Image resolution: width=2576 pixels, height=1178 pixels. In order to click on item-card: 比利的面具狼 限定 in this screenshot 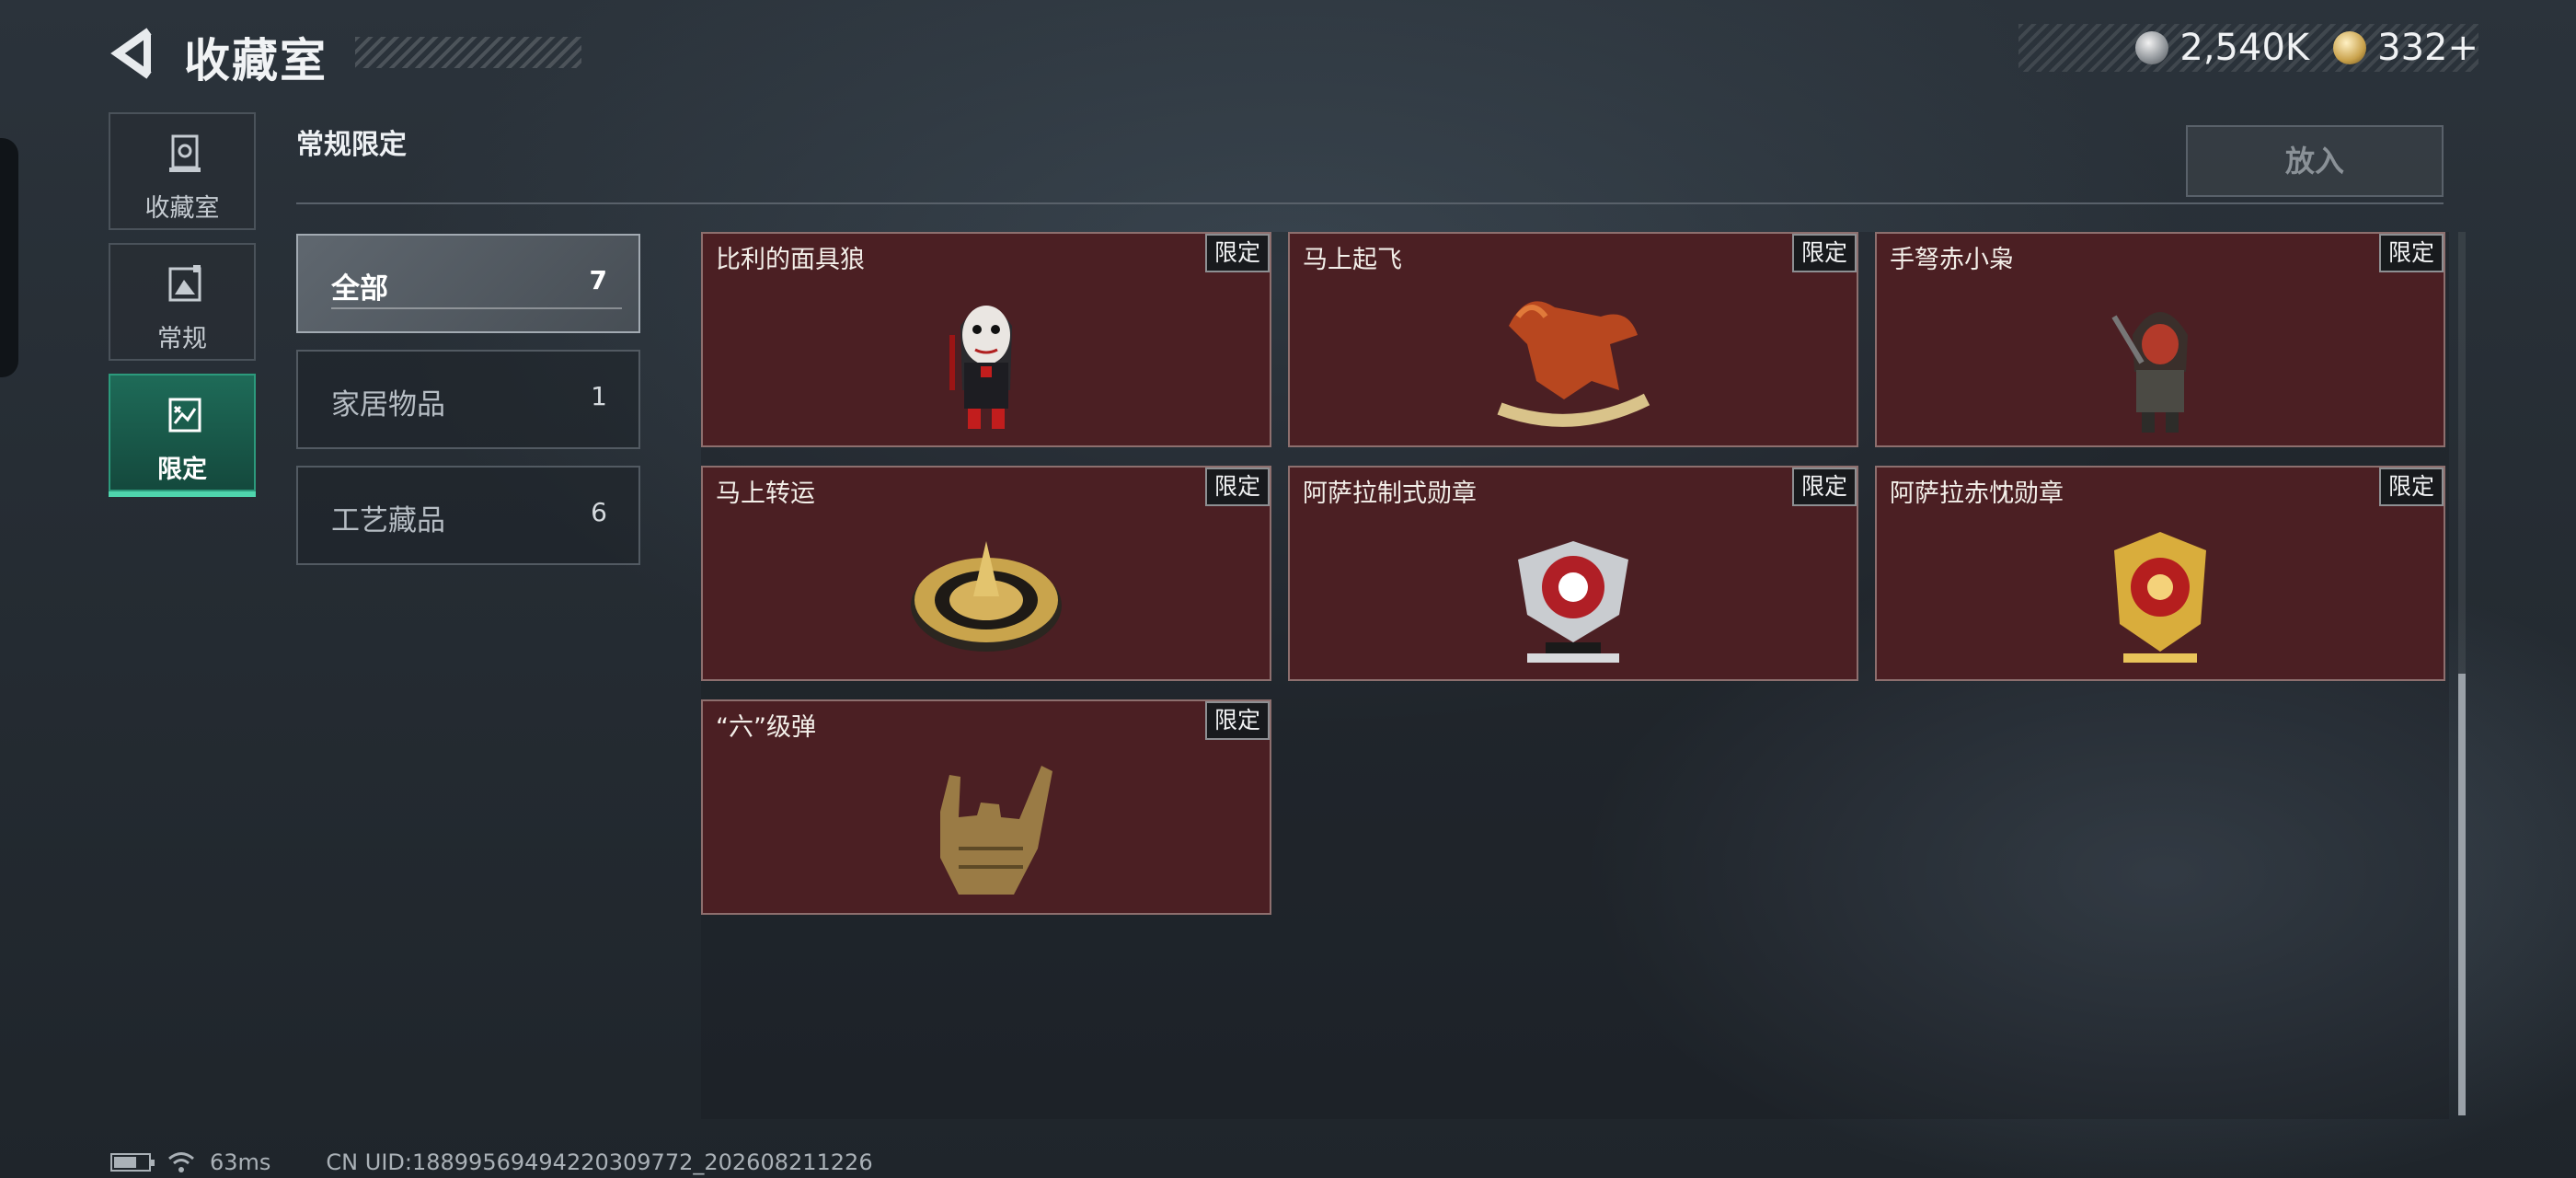, I will do `click(986, 339)`.